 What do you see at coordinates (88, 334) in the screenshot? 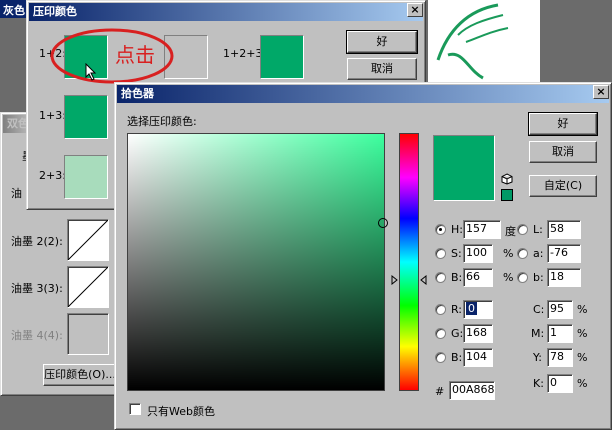
I see `ink-4-curve` at bounding box center [88, 334].